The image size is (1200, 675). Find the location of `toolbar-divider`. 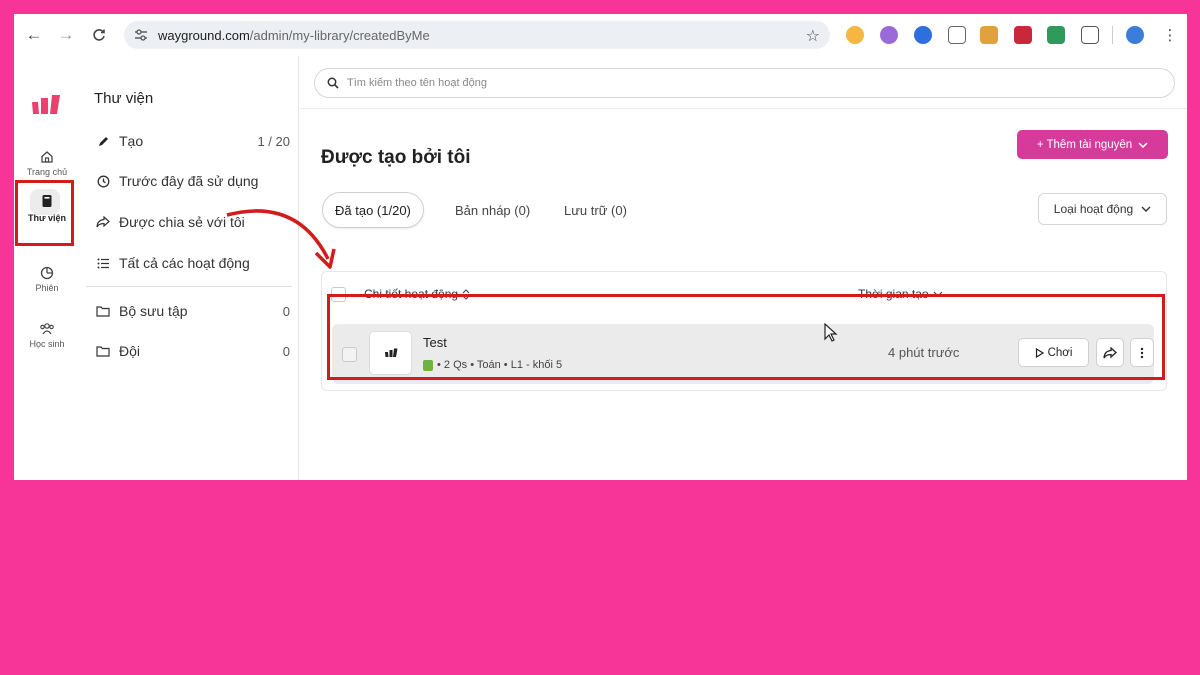

toolbar-divider is located at coordinates (1112, 35).